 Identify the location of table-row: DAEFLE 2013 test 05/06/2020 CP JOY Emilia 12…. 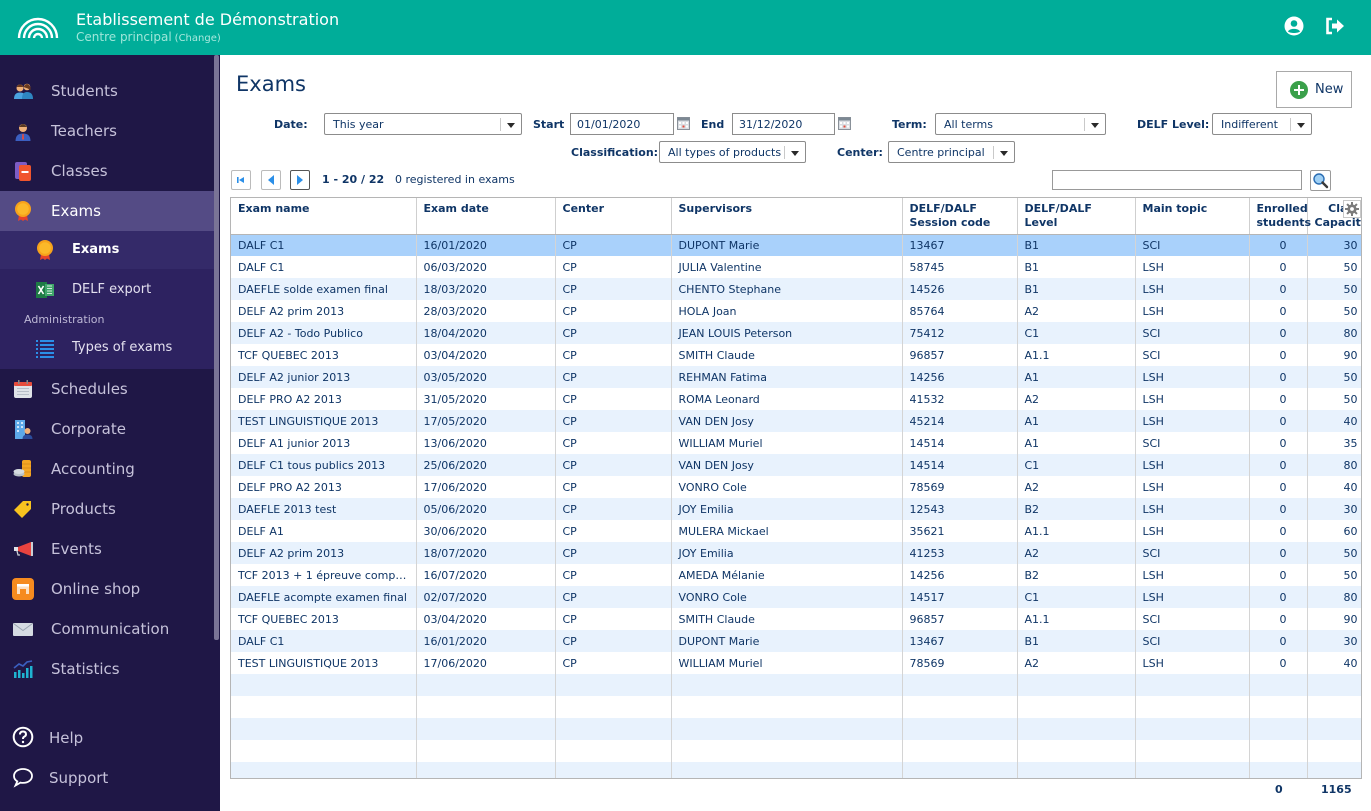
(796, 509).